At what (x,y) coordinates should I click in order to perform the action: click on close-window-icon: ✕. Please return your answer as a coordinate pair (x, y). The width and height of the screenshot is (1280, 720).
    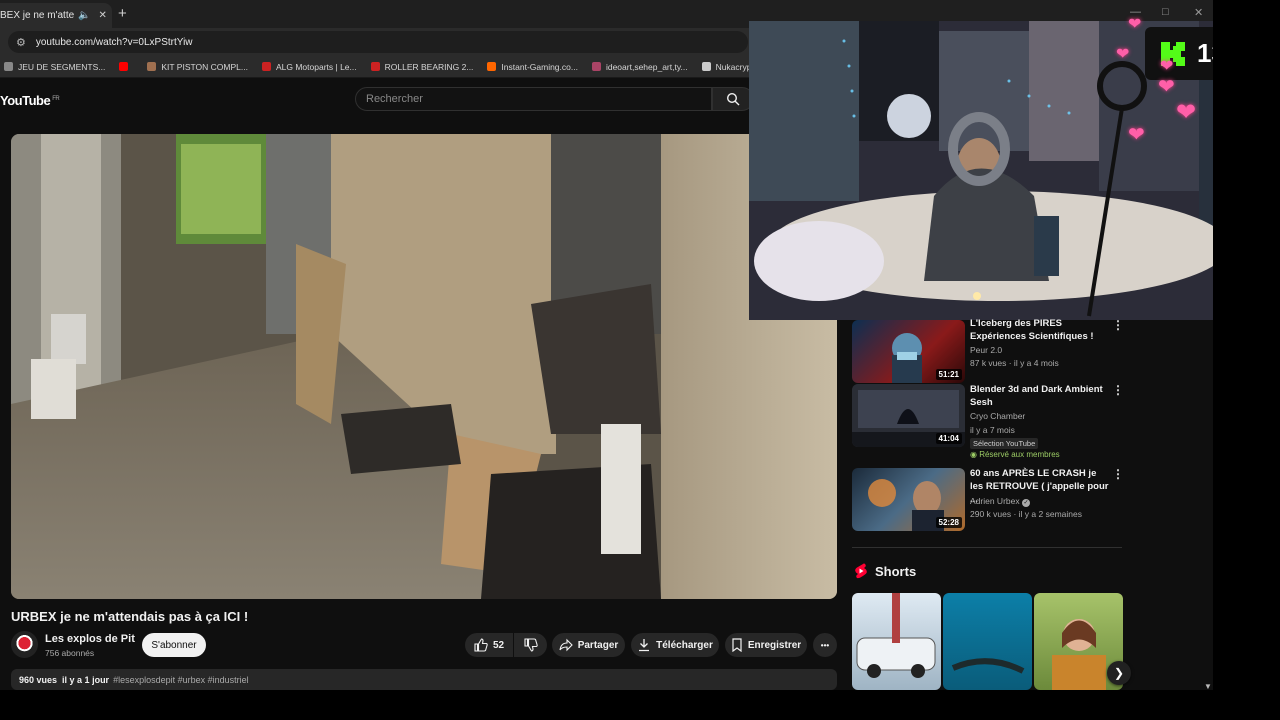
    Looking at the image, I should click on (1198, 12).